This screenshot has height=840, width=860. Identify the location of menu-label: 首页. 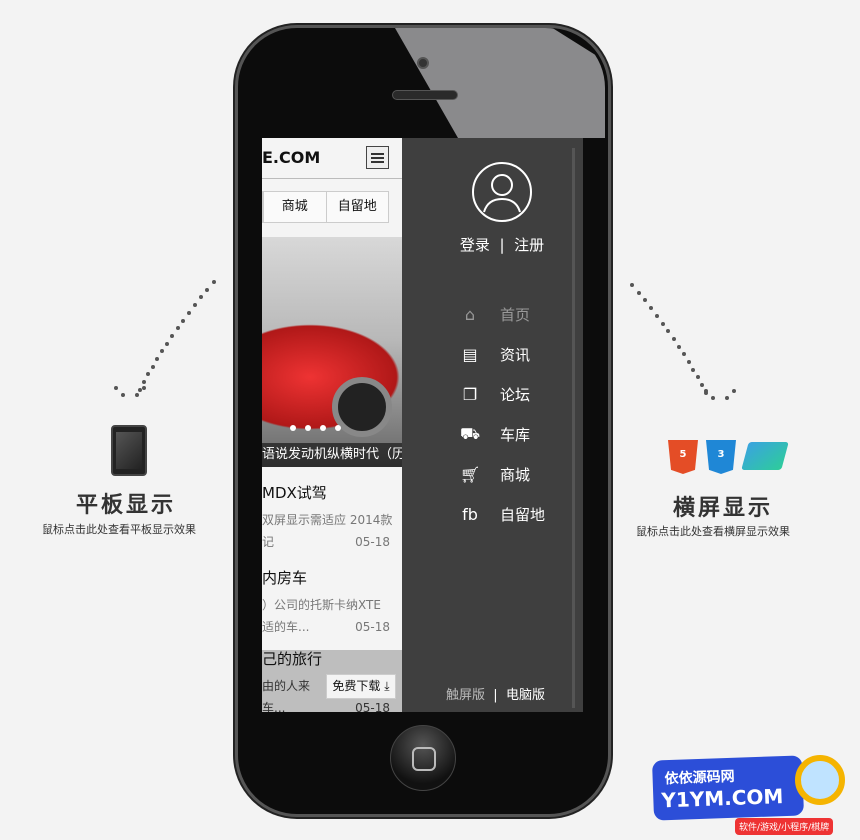
(515, 315).